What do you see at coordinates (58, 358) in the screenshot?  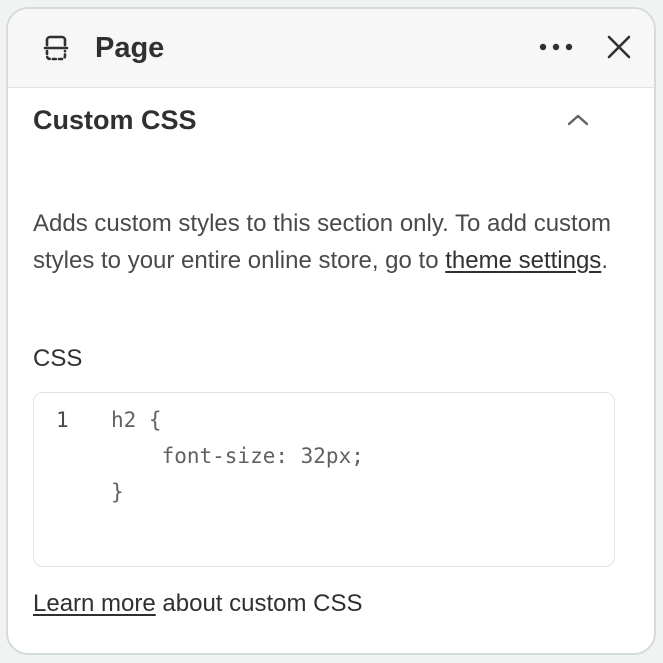 I see `css-field-label: CSS` at bounding box center [58, 358].